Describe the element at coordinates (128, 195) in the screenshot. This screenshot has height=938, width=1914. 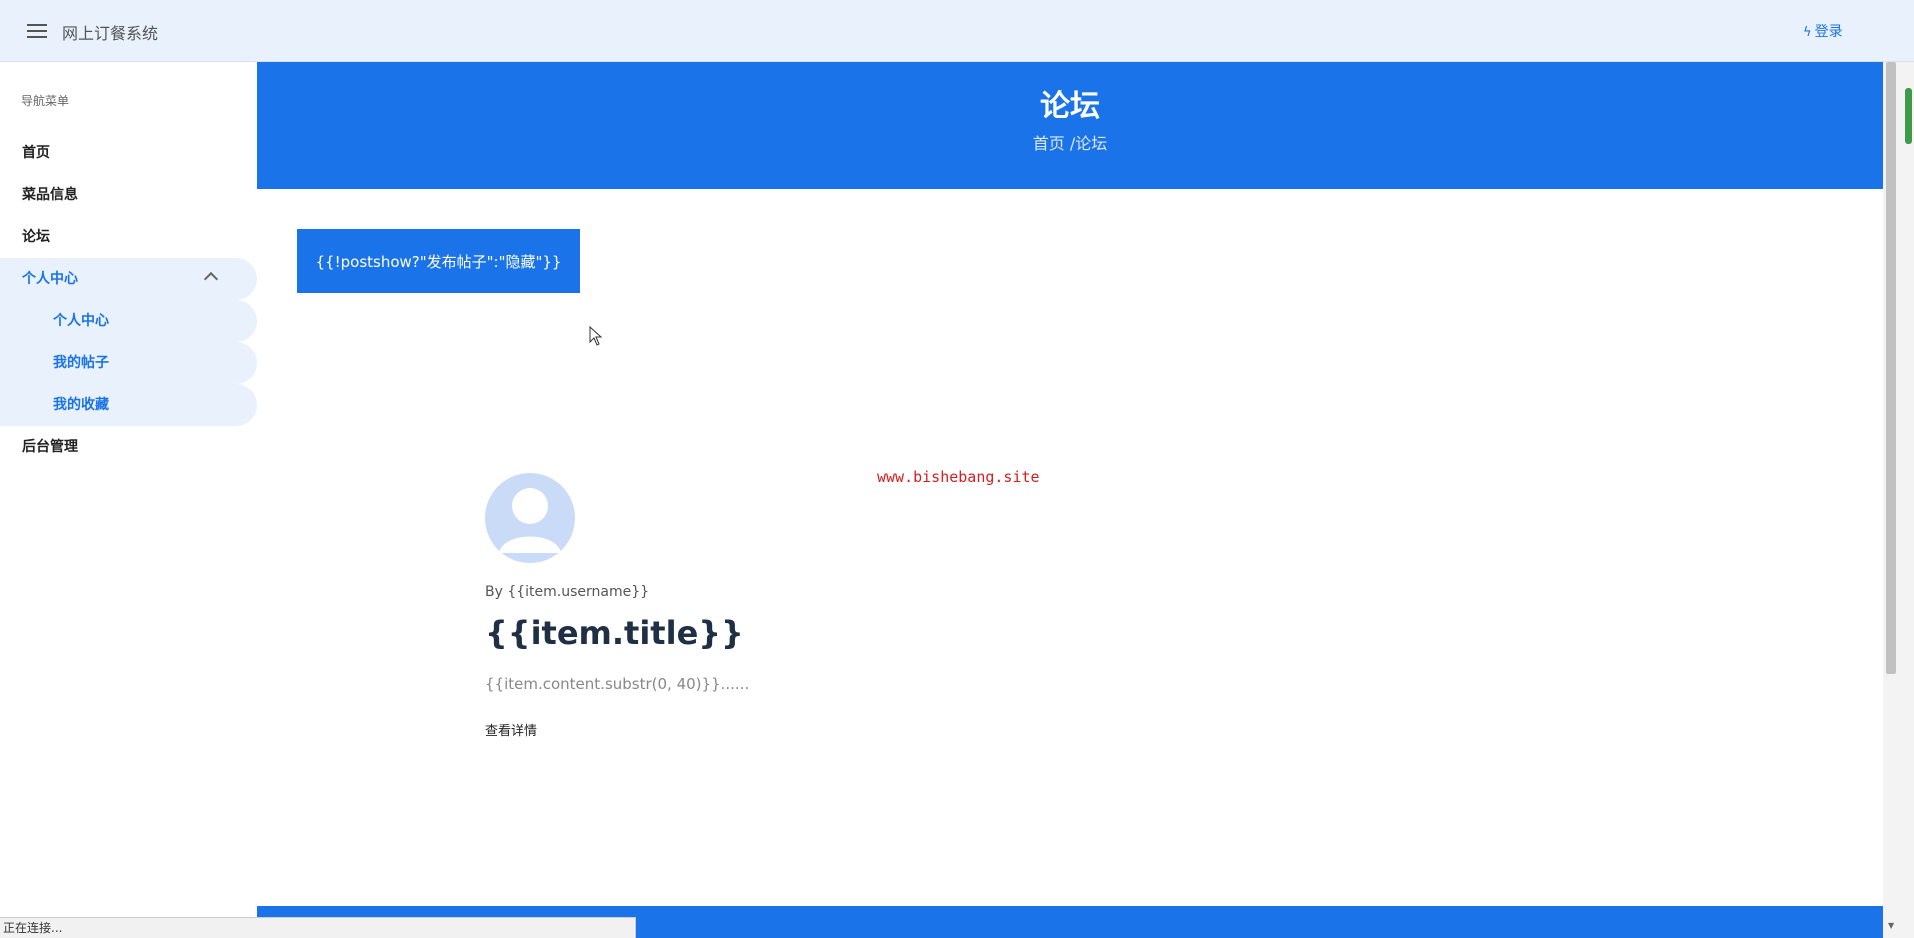
I see `sidebar-item-dishes: 菜品信息` at that location.